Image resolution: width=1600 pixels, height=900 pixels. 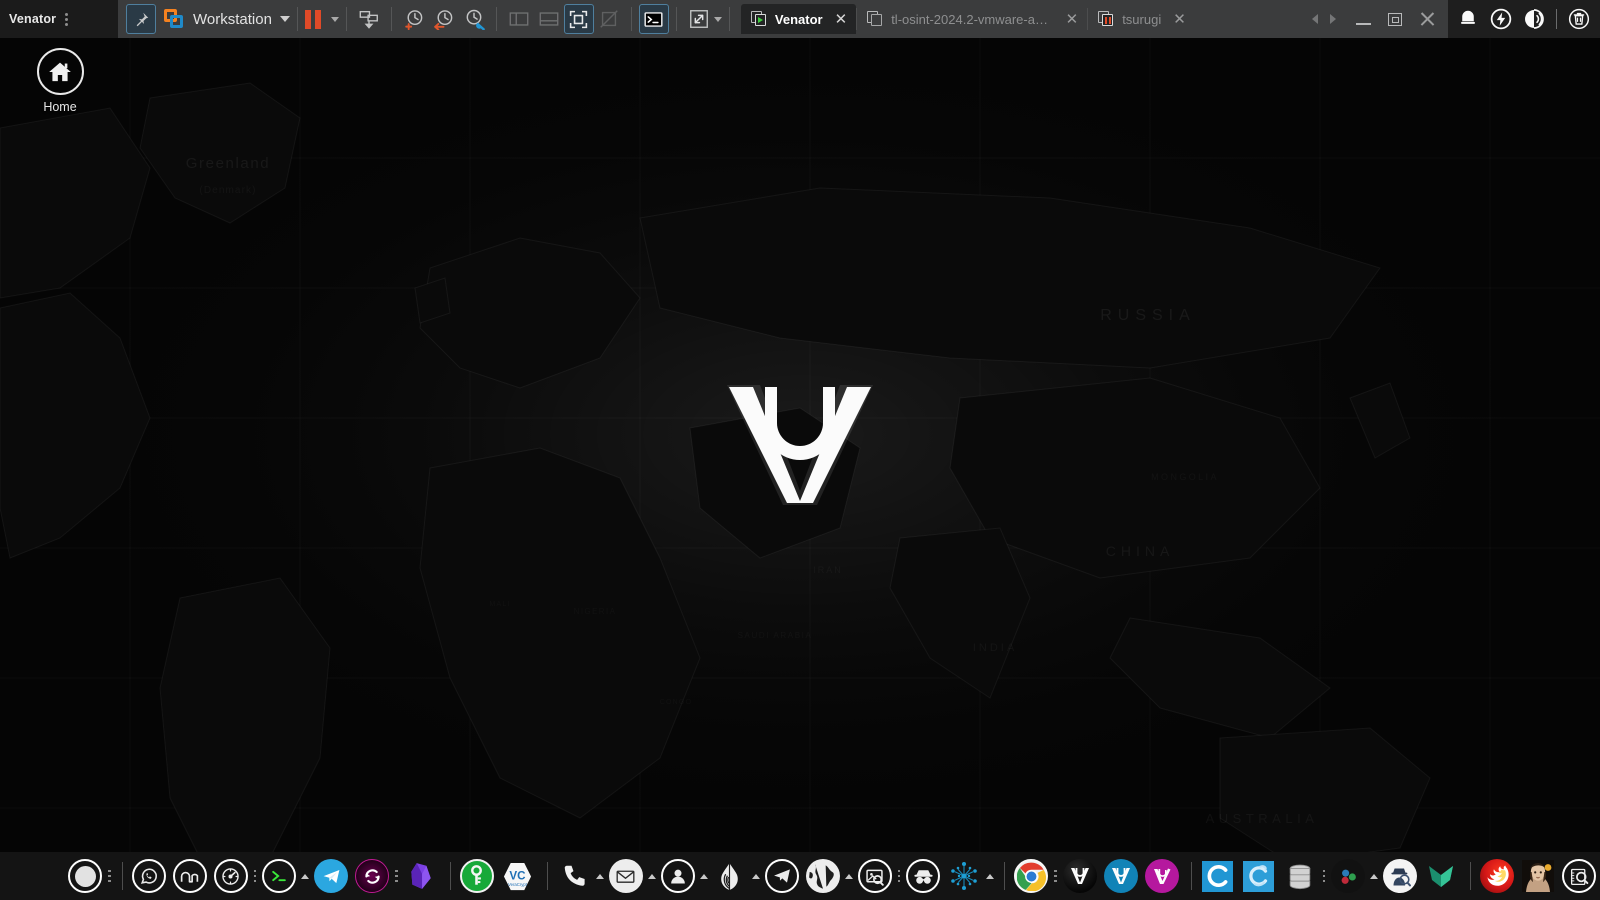 I want to click on app-title: Venator, so click(x=33, y=19).